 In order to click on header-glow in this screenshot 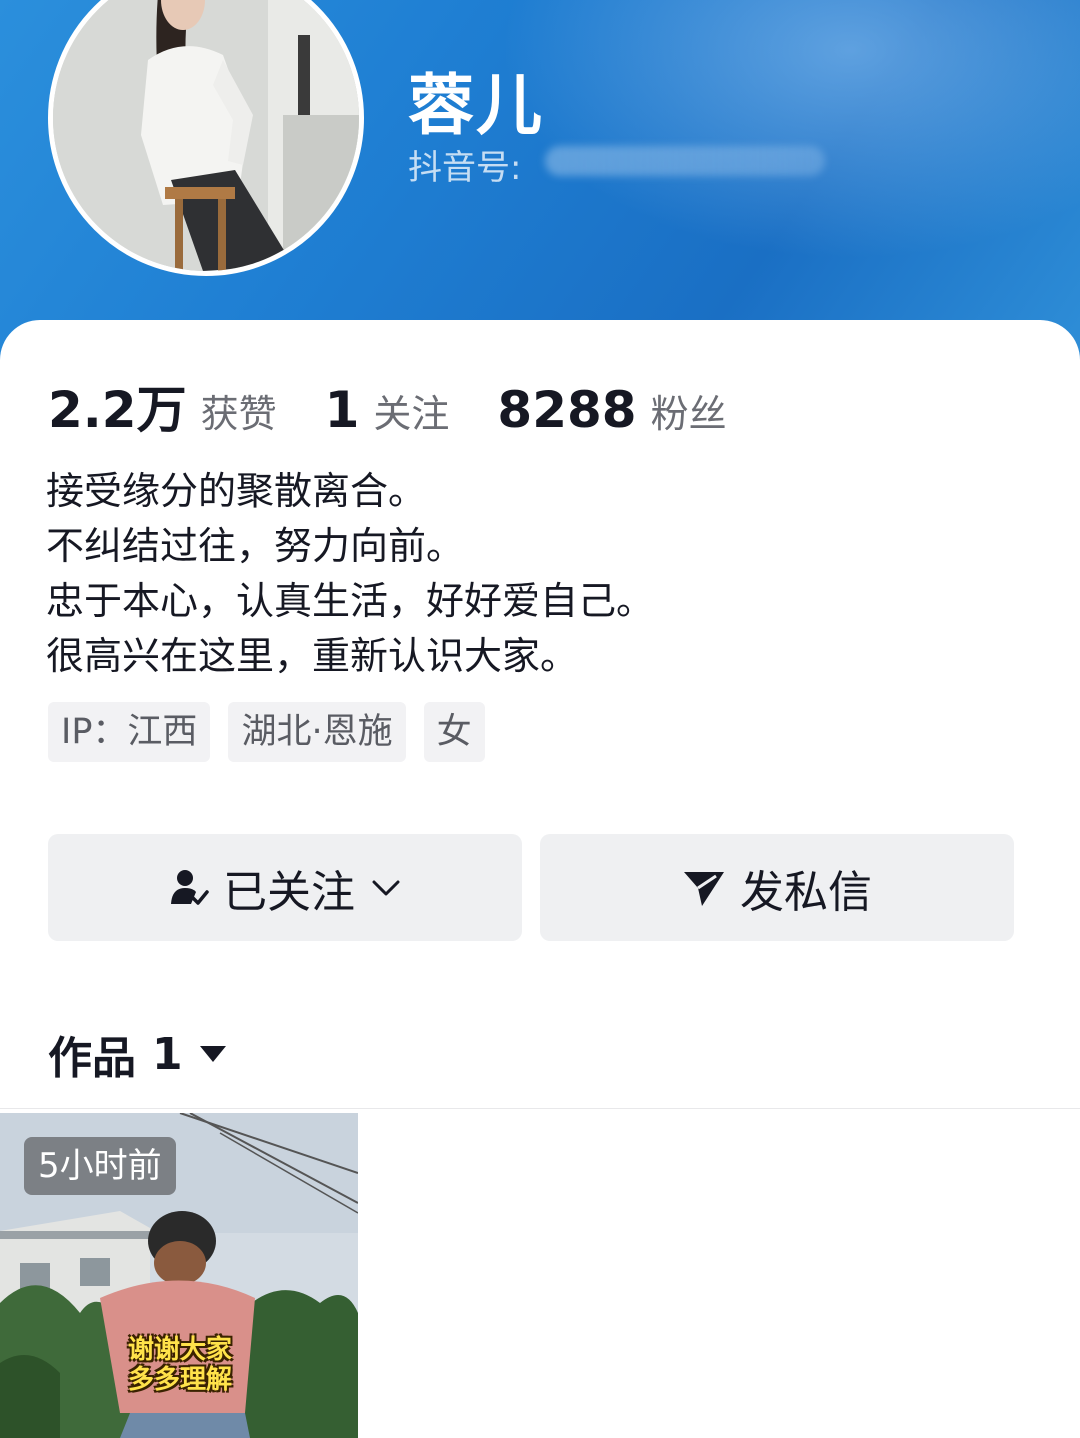, I will do `click(790, 130)`.